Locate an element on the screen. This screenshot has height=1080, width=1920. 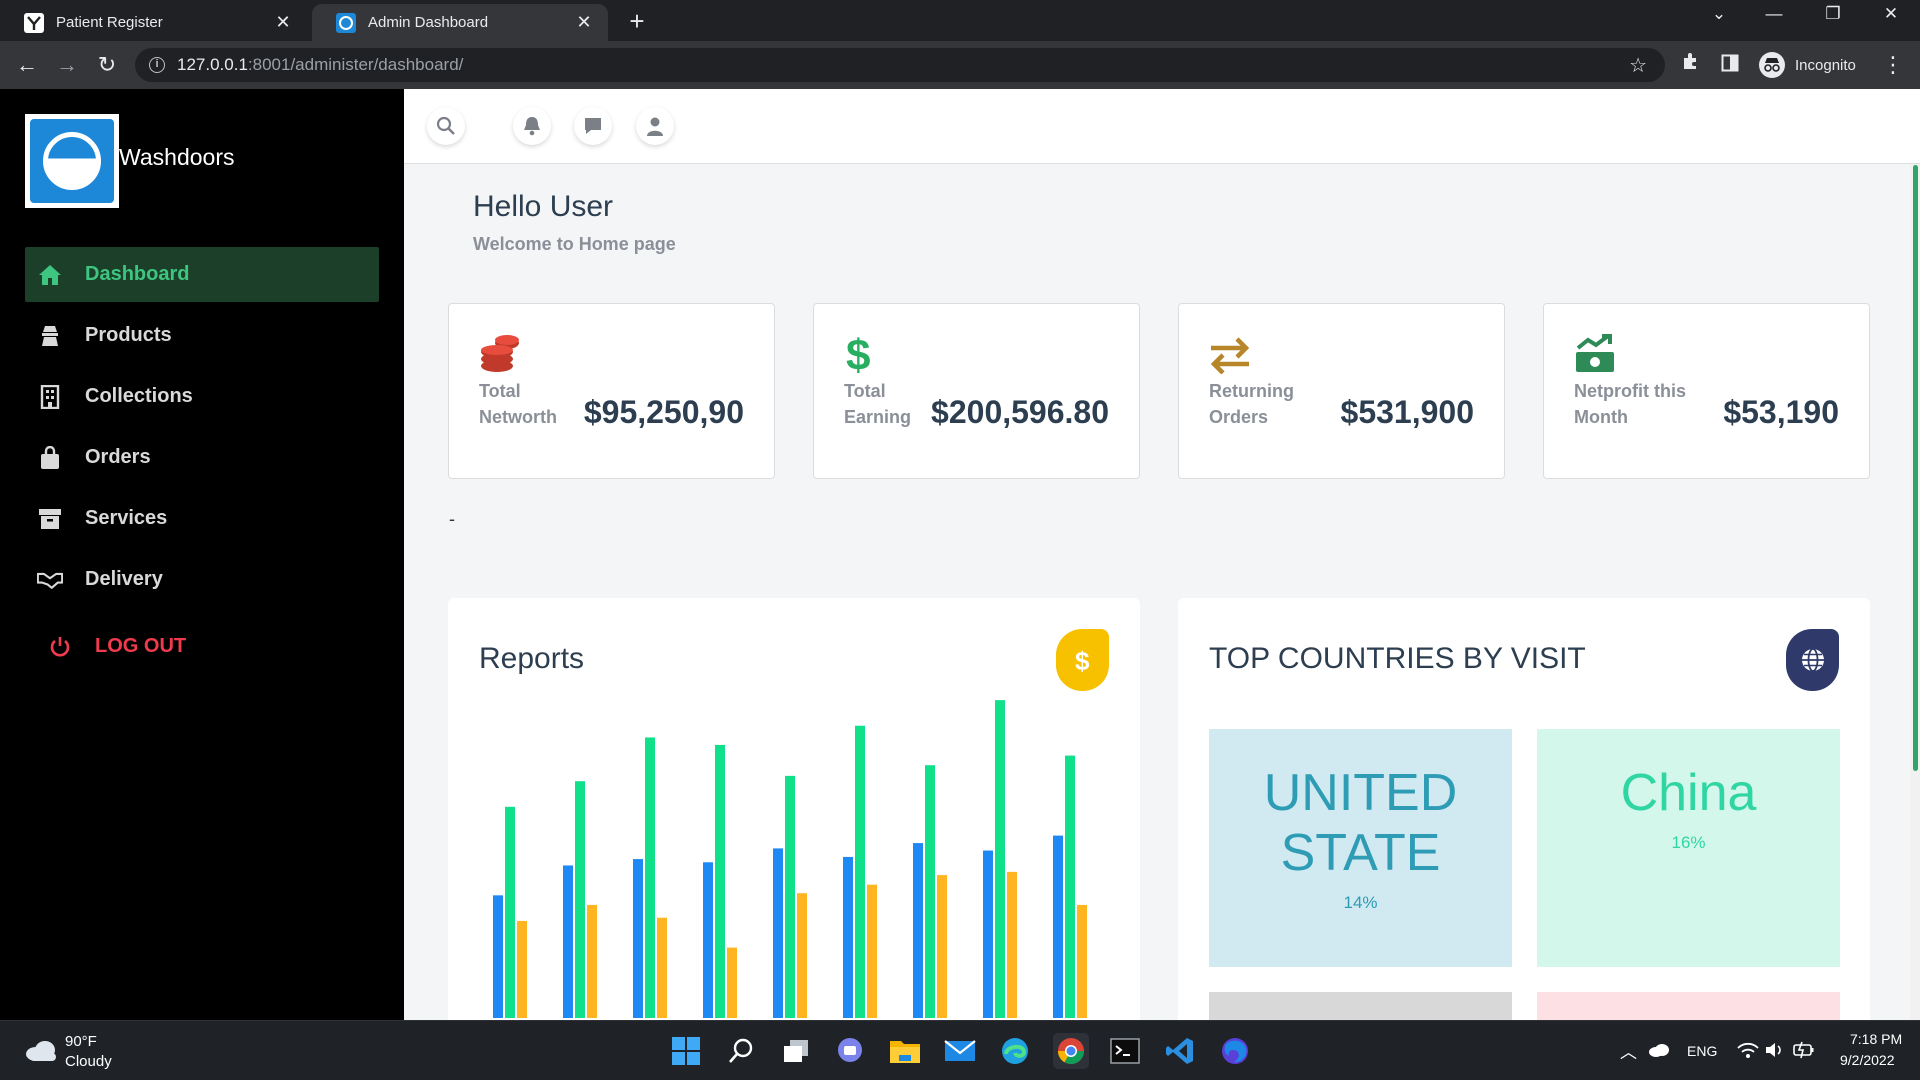
page-scrollbar-thumb is located at coordinates (1915, 468).